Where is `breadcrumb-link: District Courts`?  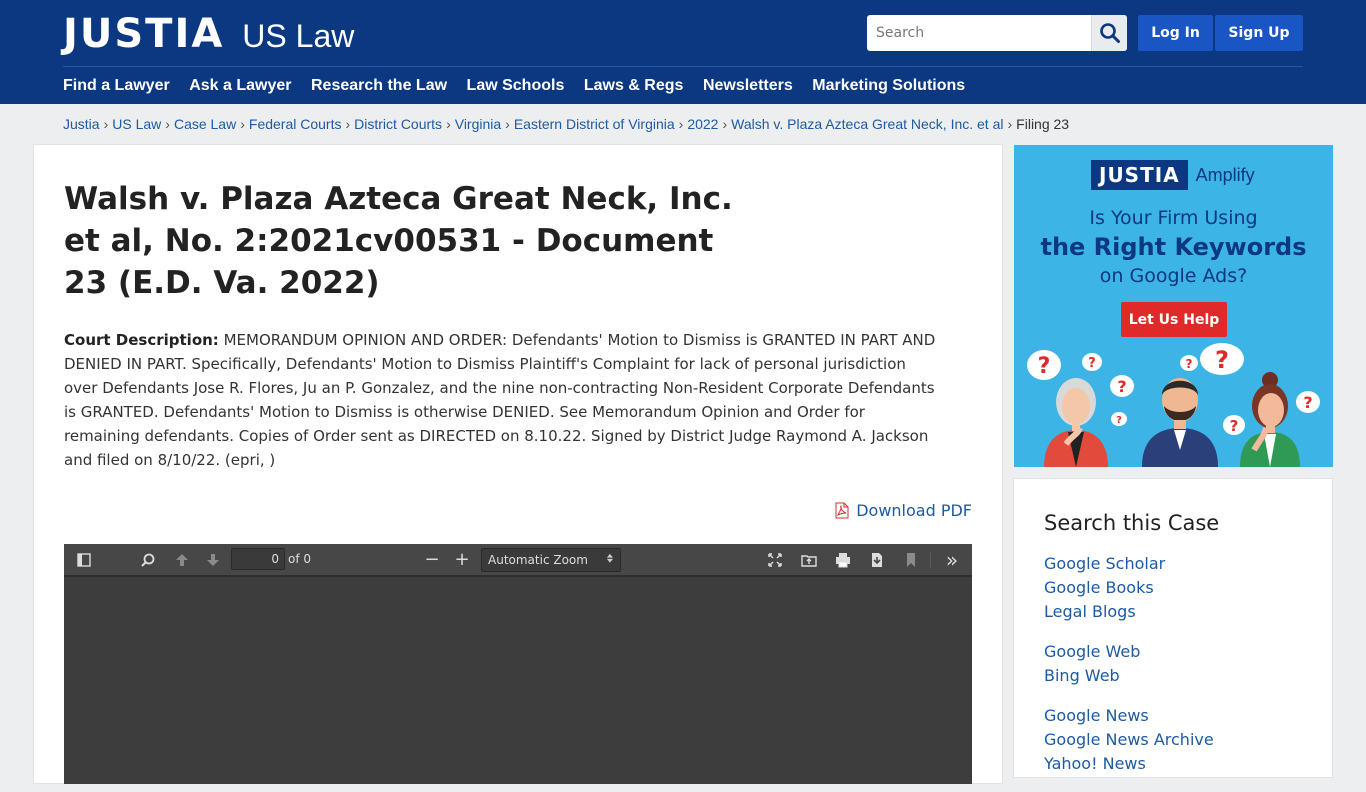
breadcrumb-link: District Courts is located at coordinates (398, 124).